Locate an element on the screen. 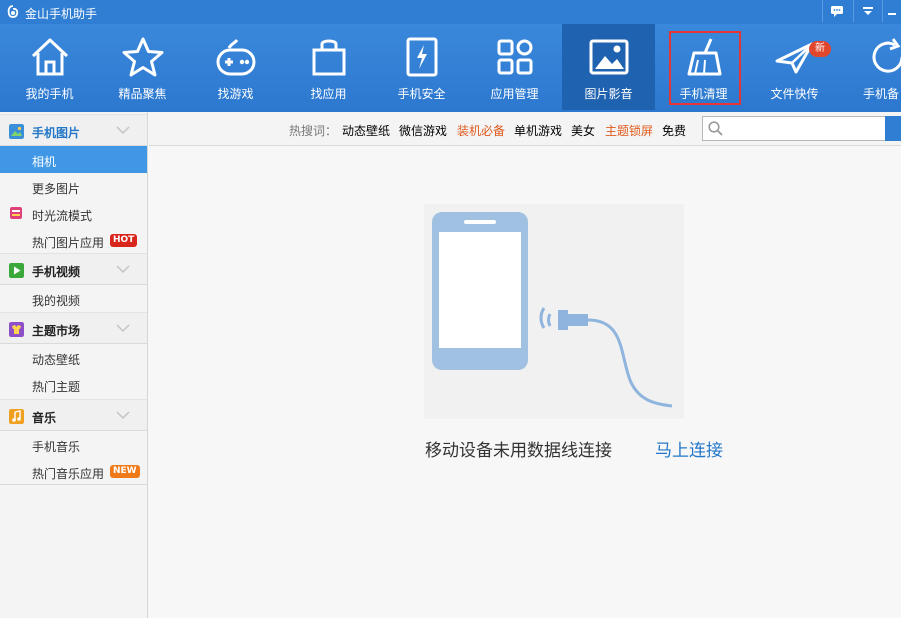 The height and width of the screenshot is (618, 901). search-button is located at coordinates (893, 128).